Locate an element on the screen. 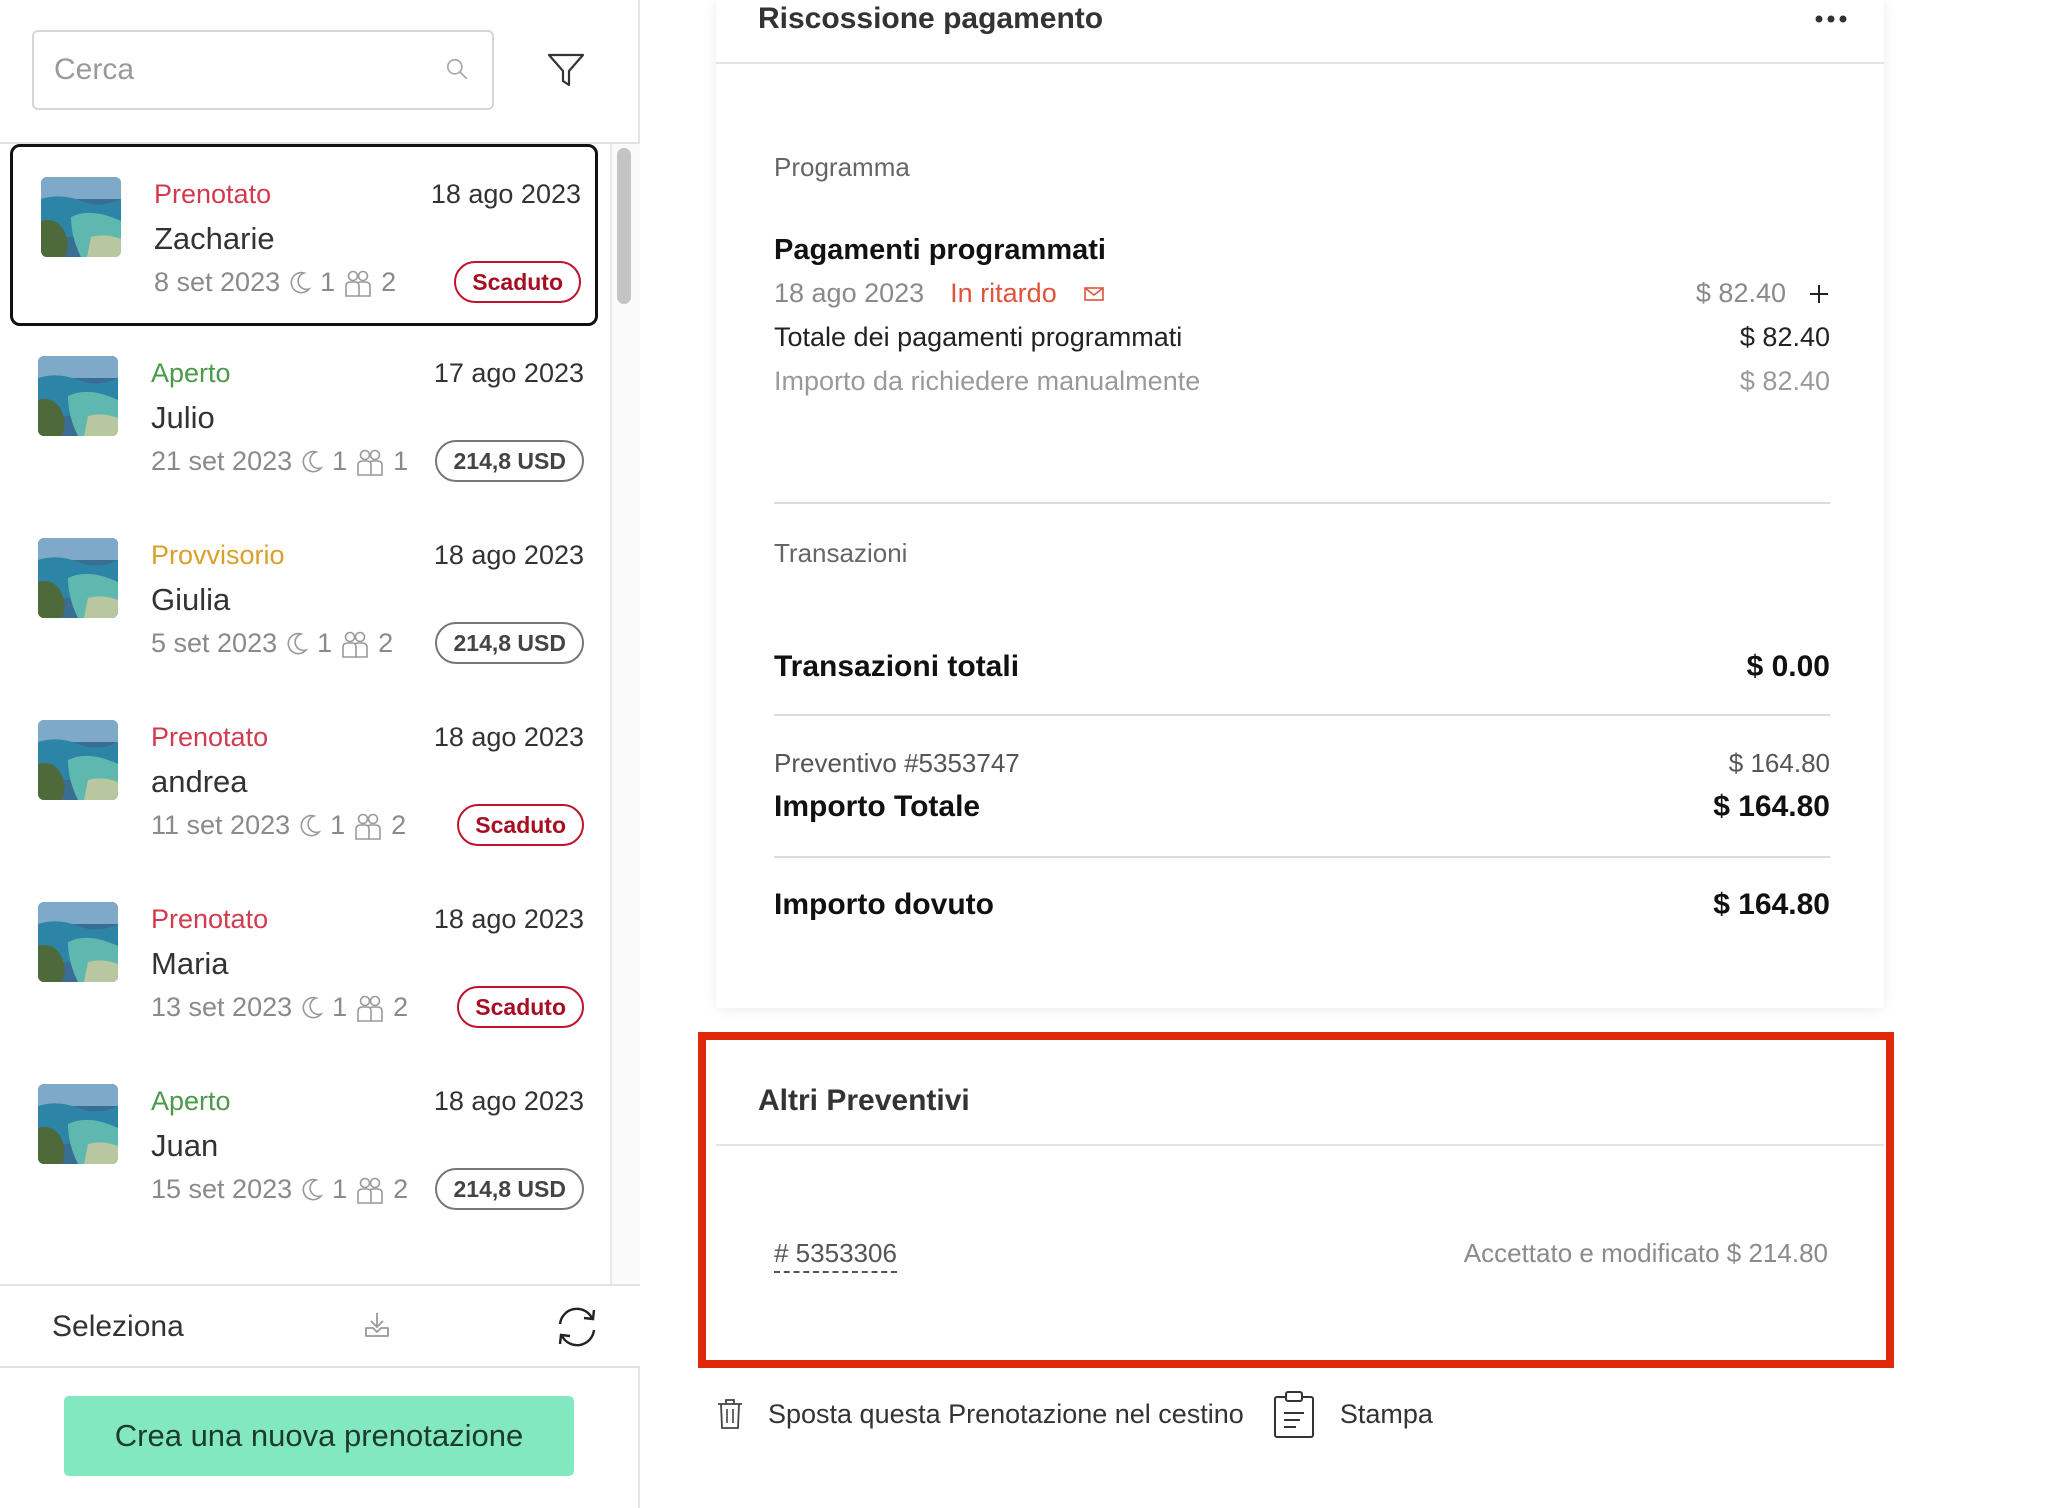 This screenshot has width=2060, height=1508. trash-icon is located at coordinates (730, 1414).